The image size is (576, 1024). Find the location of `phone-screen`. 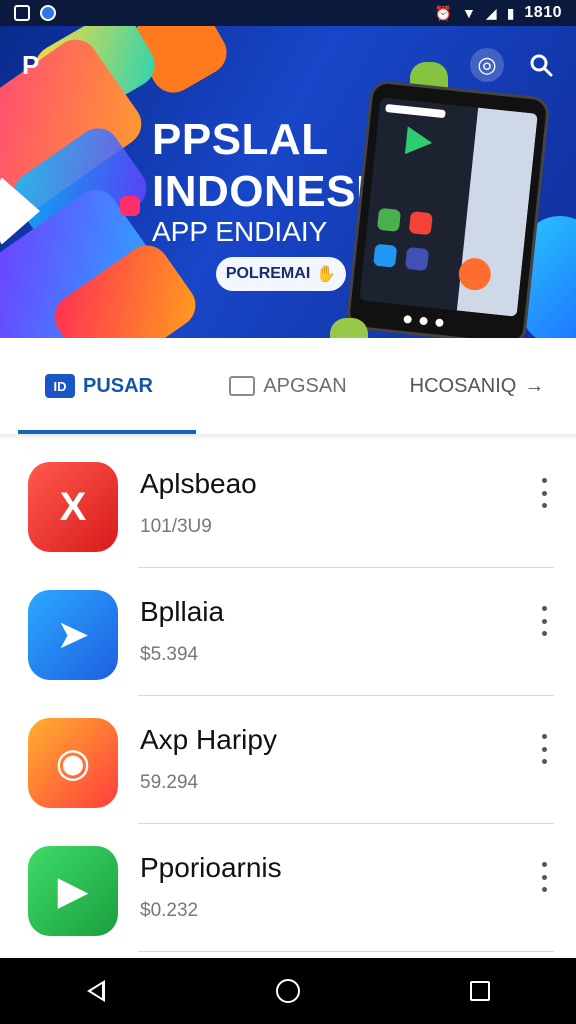

phone-screen is located at coordinates (448, 207).